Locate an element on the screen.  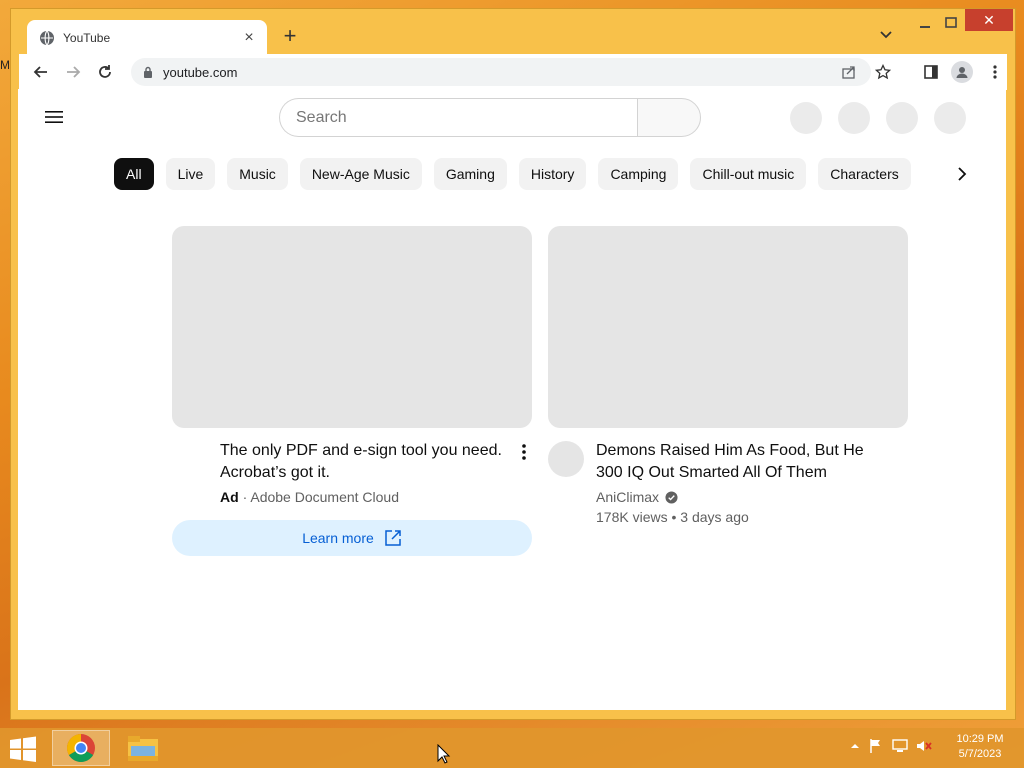
person-icon is located at coordinates (962, 72).